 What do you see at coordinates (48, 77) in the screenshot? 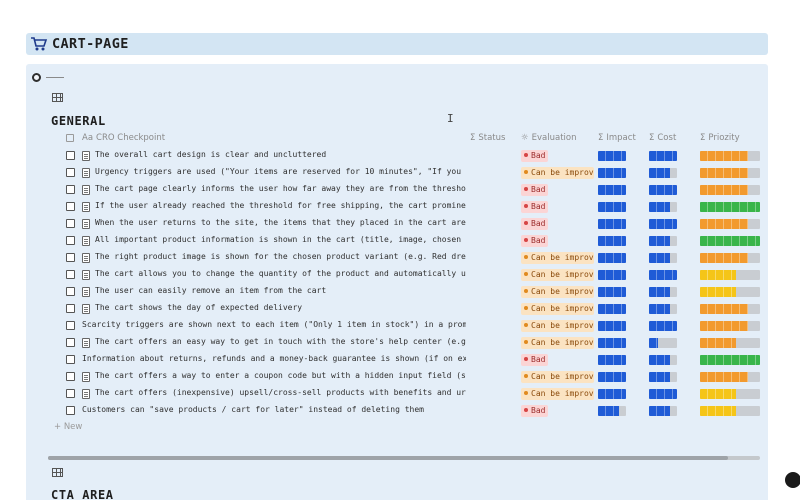
I see `toggle-block` at bounding box center [48, 77].